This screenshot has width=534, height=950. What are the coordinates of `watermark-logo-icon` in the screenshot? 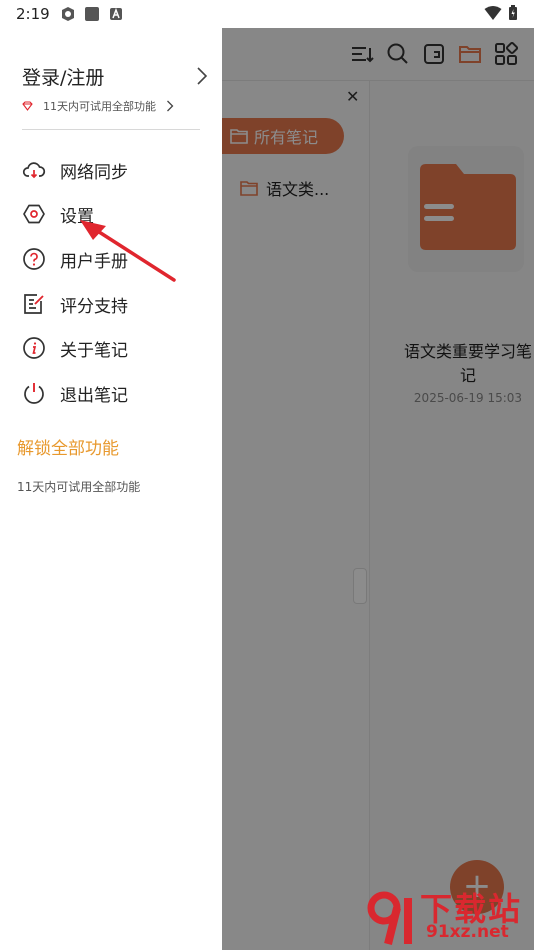 It's located at (389, 918).